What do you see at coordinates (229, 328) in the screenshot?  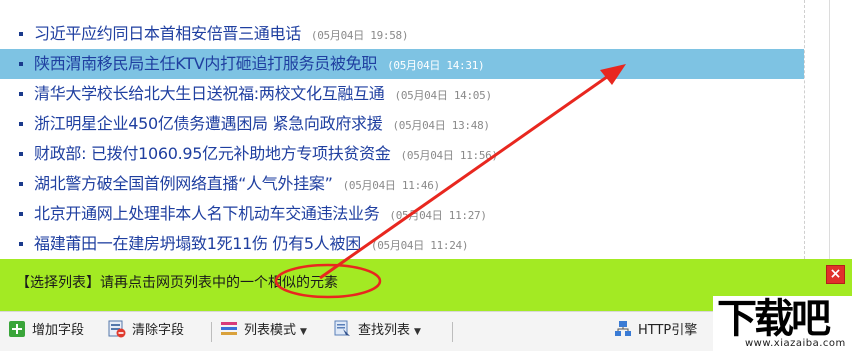 I see `list-mode-icon` at bounding box center [229, 328].